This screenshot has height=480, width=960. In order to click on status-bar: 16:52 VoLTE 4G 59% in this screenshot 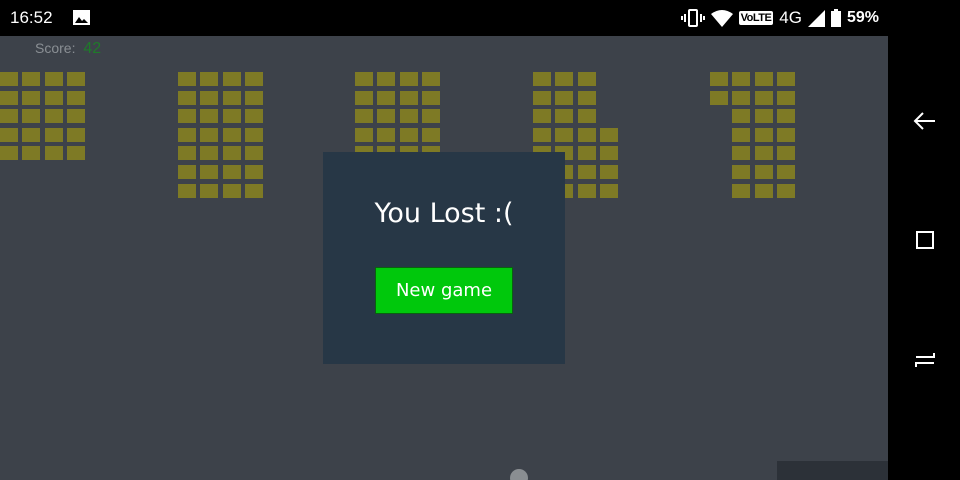, I will do `click(444, 18)`.